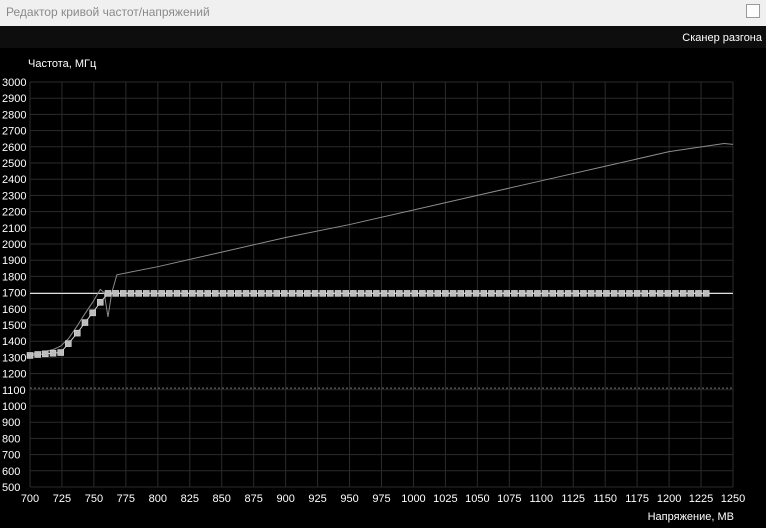 Image resolution: width=766 pixels, height=528 pixels. I want to click on x-tick-label: 825, so click(190, 499).